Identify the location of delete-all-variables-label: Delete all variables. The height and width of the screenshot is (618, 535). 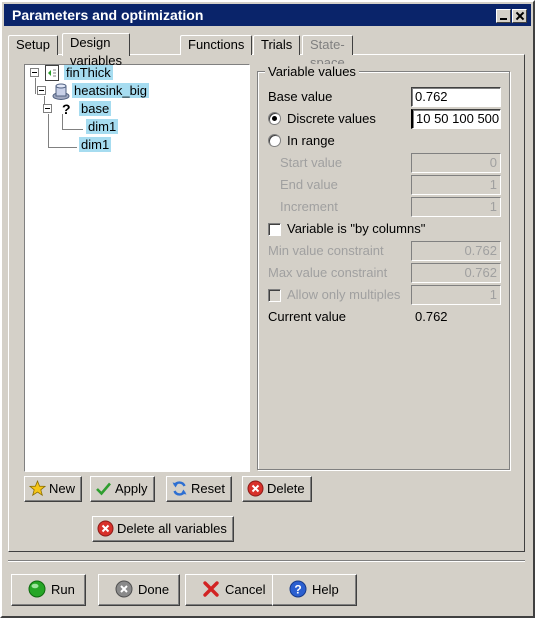
(172, 528).